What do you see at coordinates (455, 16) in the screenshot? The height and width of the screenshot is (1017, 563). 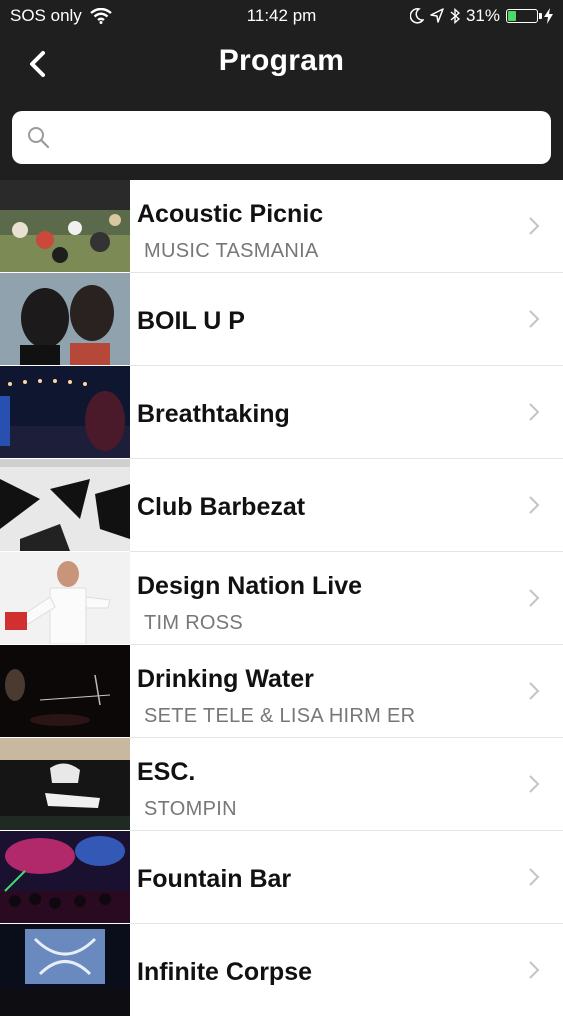 I see `bluetooth-icon` at bounding box center [455, 16].